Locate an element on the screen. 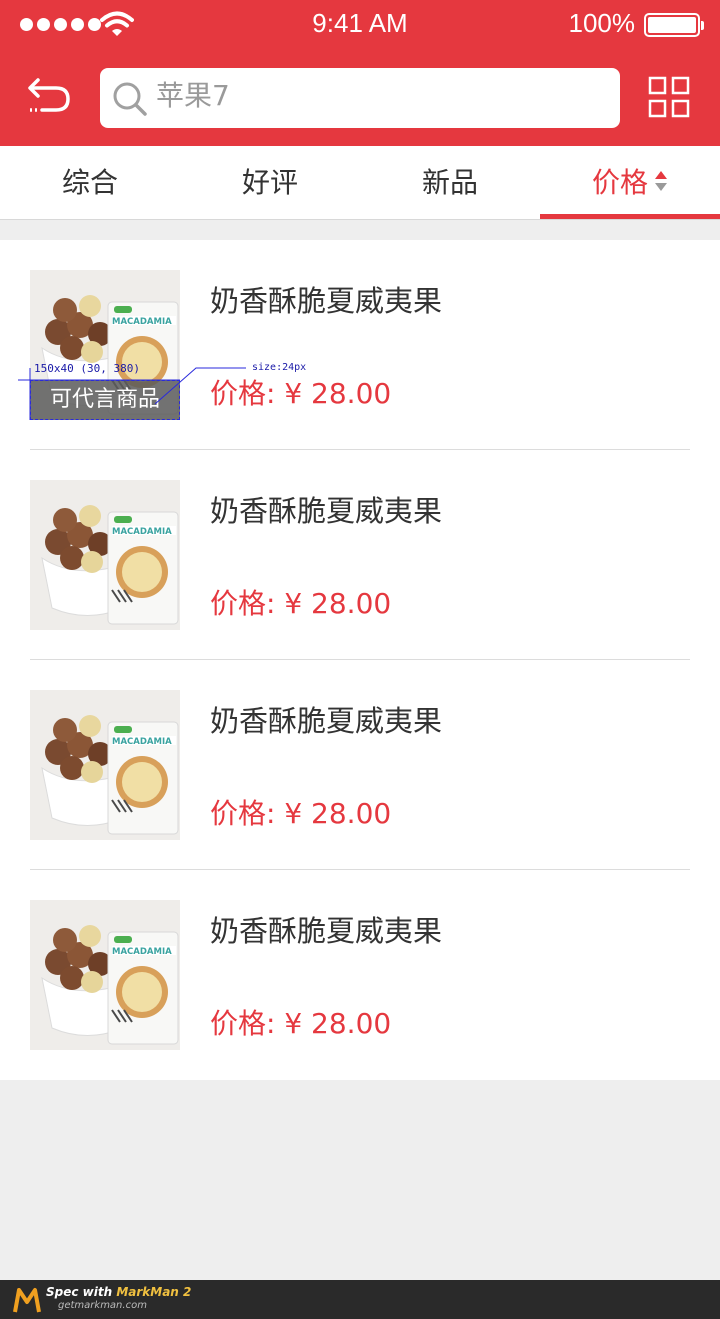 The image size is (720, 1319). tab-rating: 好评 is located at coordinates (270, 182).